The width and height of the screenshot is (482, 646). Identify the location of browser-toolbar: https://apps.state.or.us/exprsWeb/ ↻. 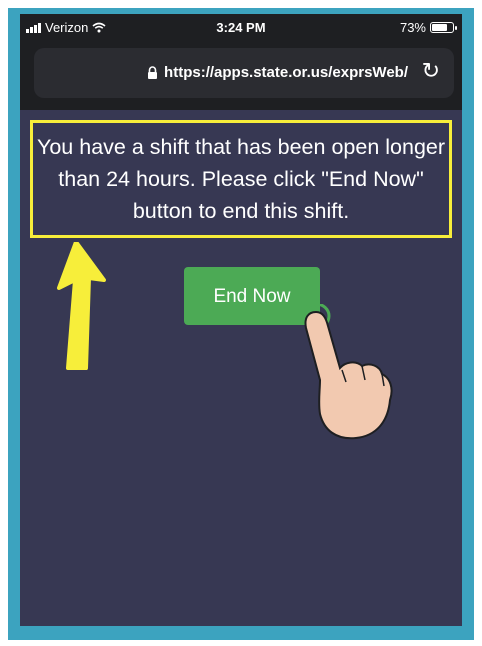
(241, 75).